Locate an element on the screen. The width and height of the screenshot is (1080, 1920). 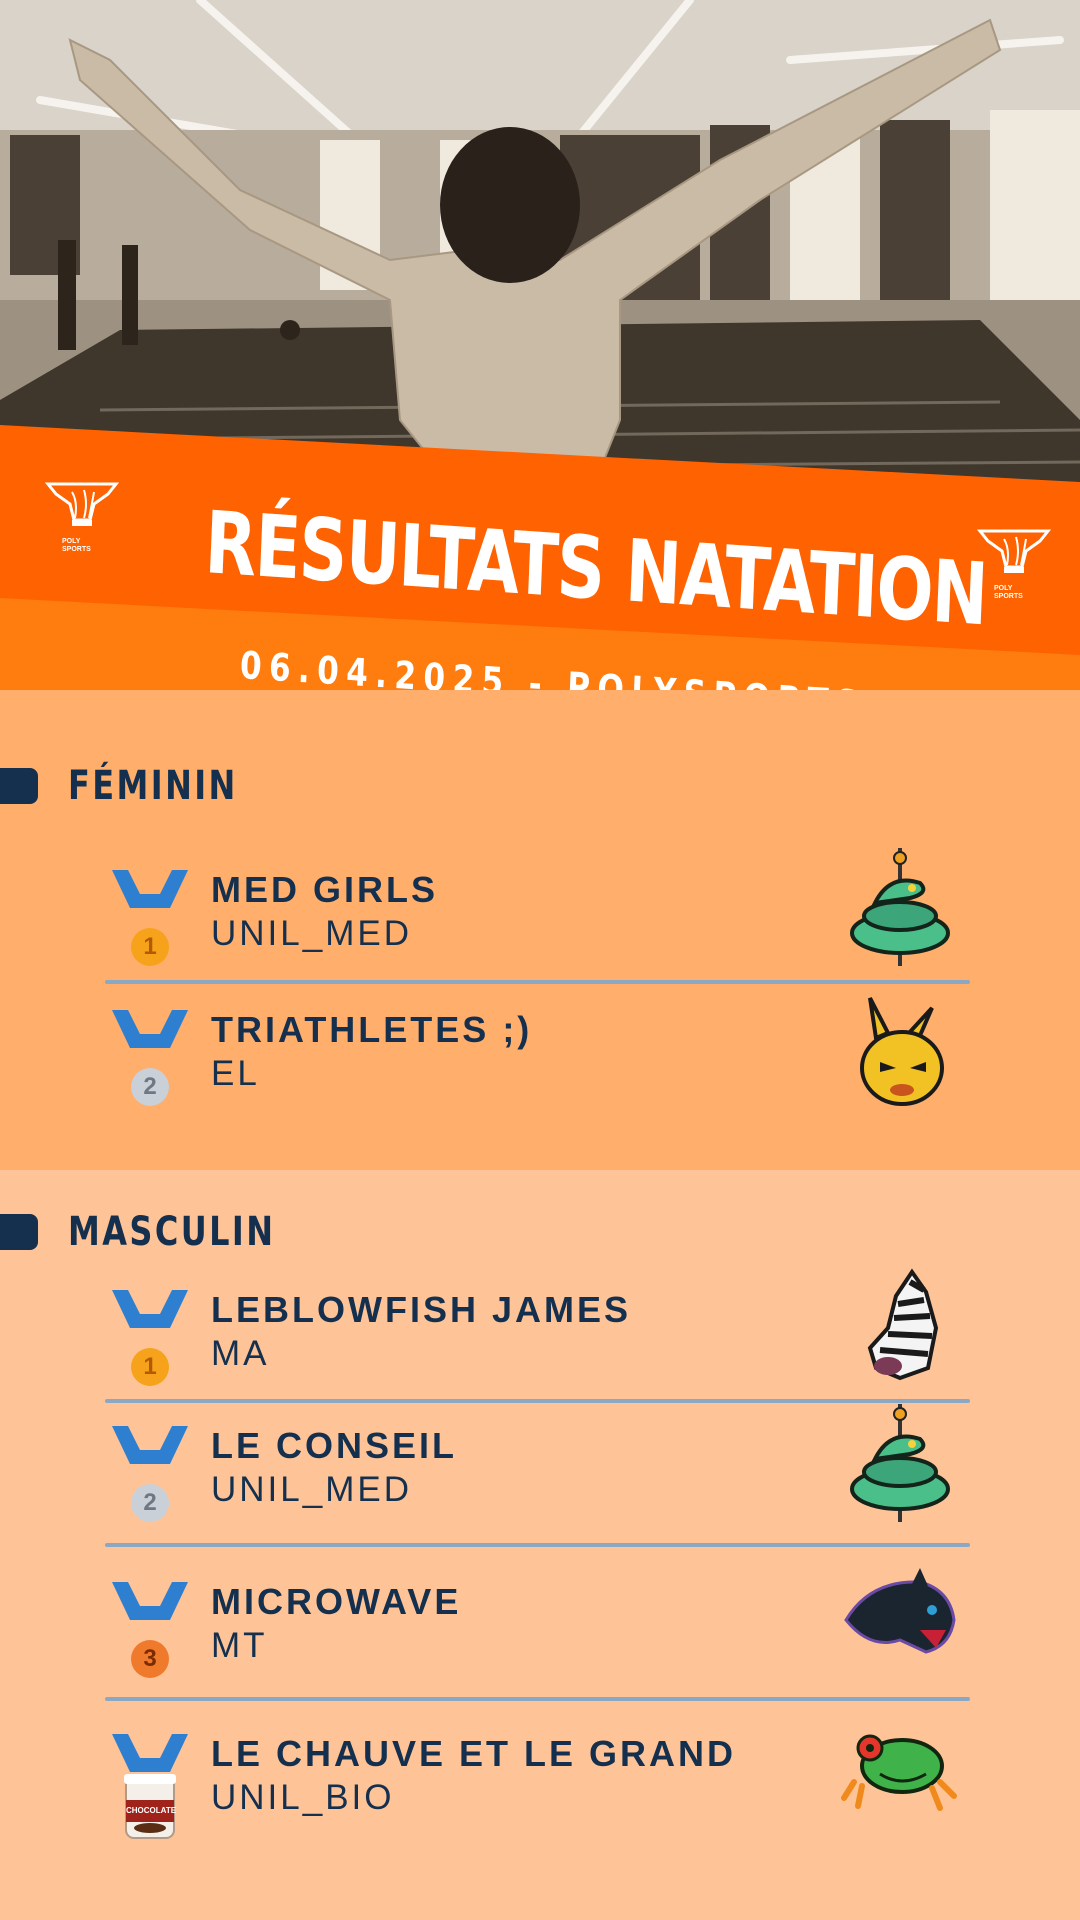
team-name: LEBLOWFISH JAMES is located at coordinates (421, 1309).